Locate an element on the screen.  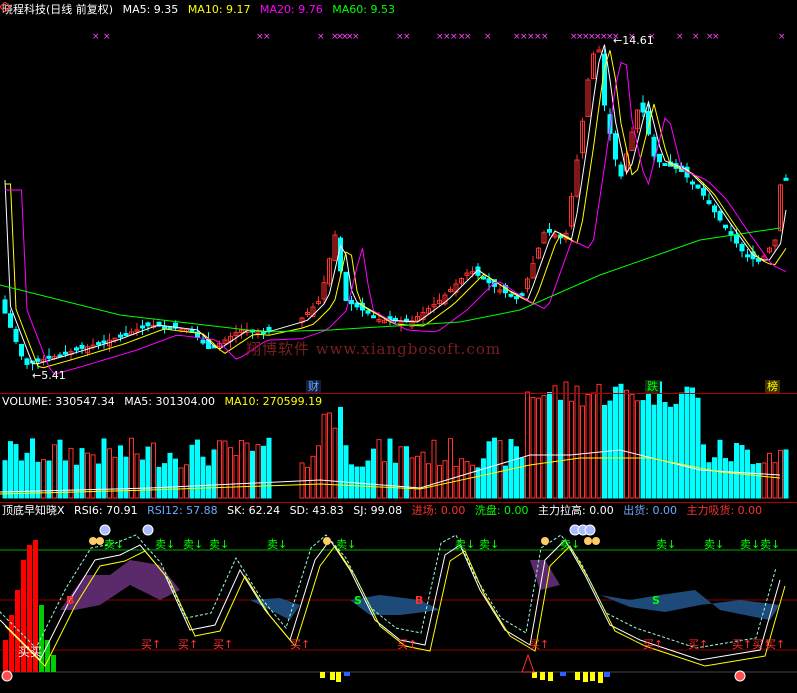
mushroom-icon is located at coordinates (100, 541).